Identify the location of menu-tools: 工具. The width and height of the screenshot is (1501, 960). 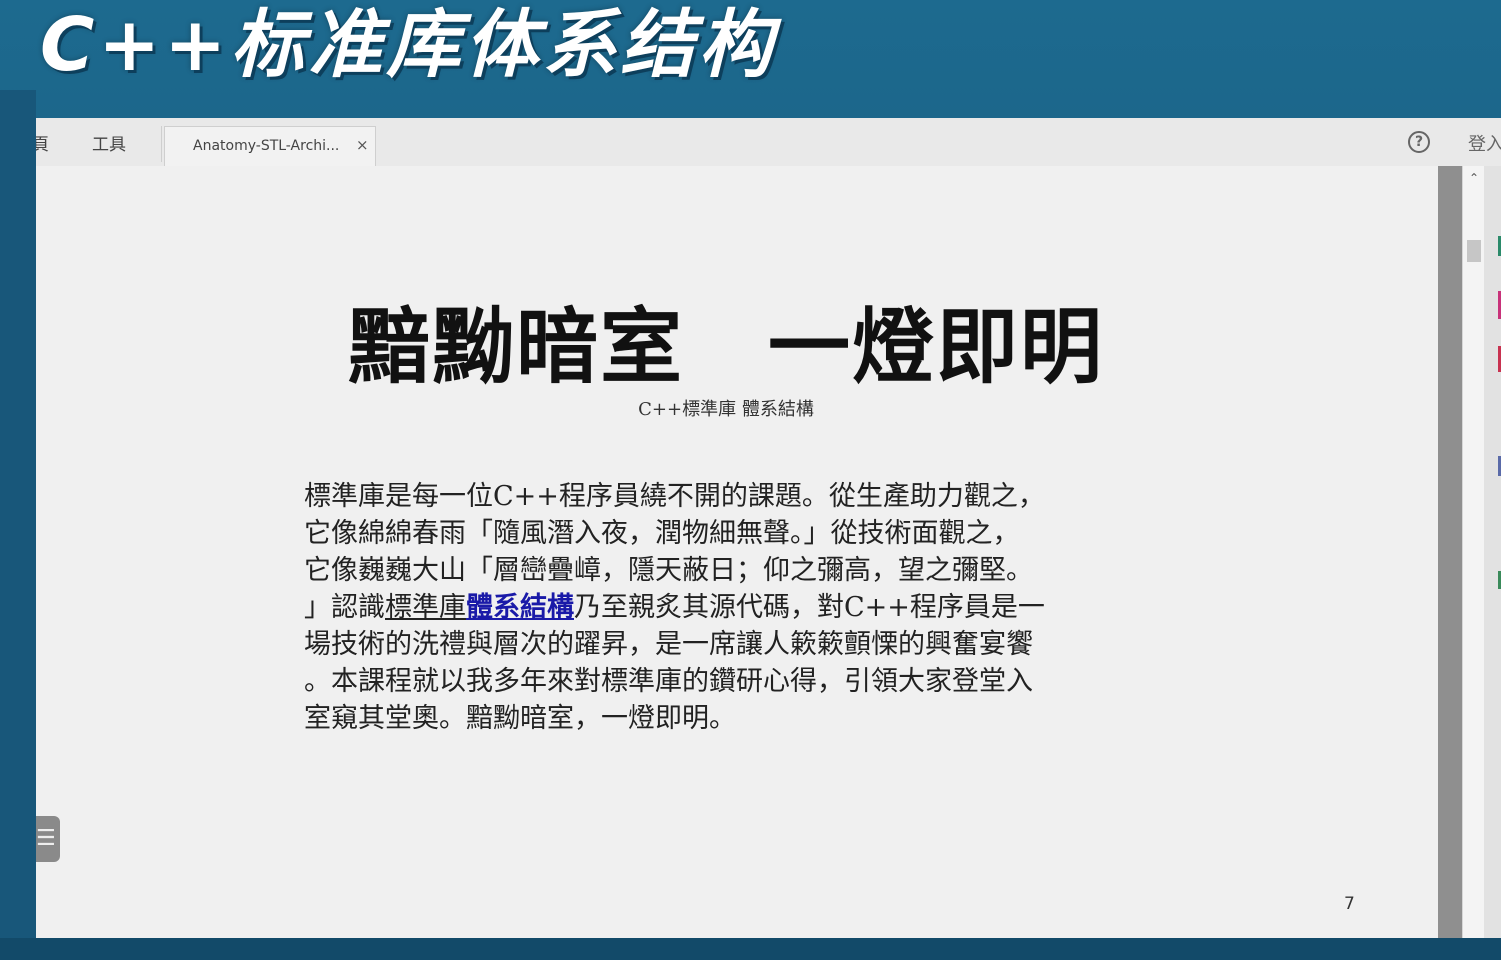
(109, 142).